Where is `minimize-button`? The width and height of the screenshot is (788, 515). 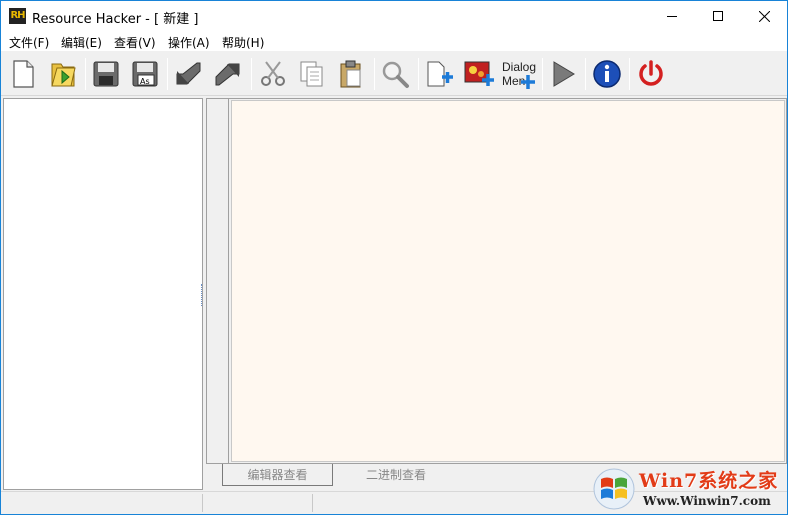
minimize-button is located at coordinates (672, 16).